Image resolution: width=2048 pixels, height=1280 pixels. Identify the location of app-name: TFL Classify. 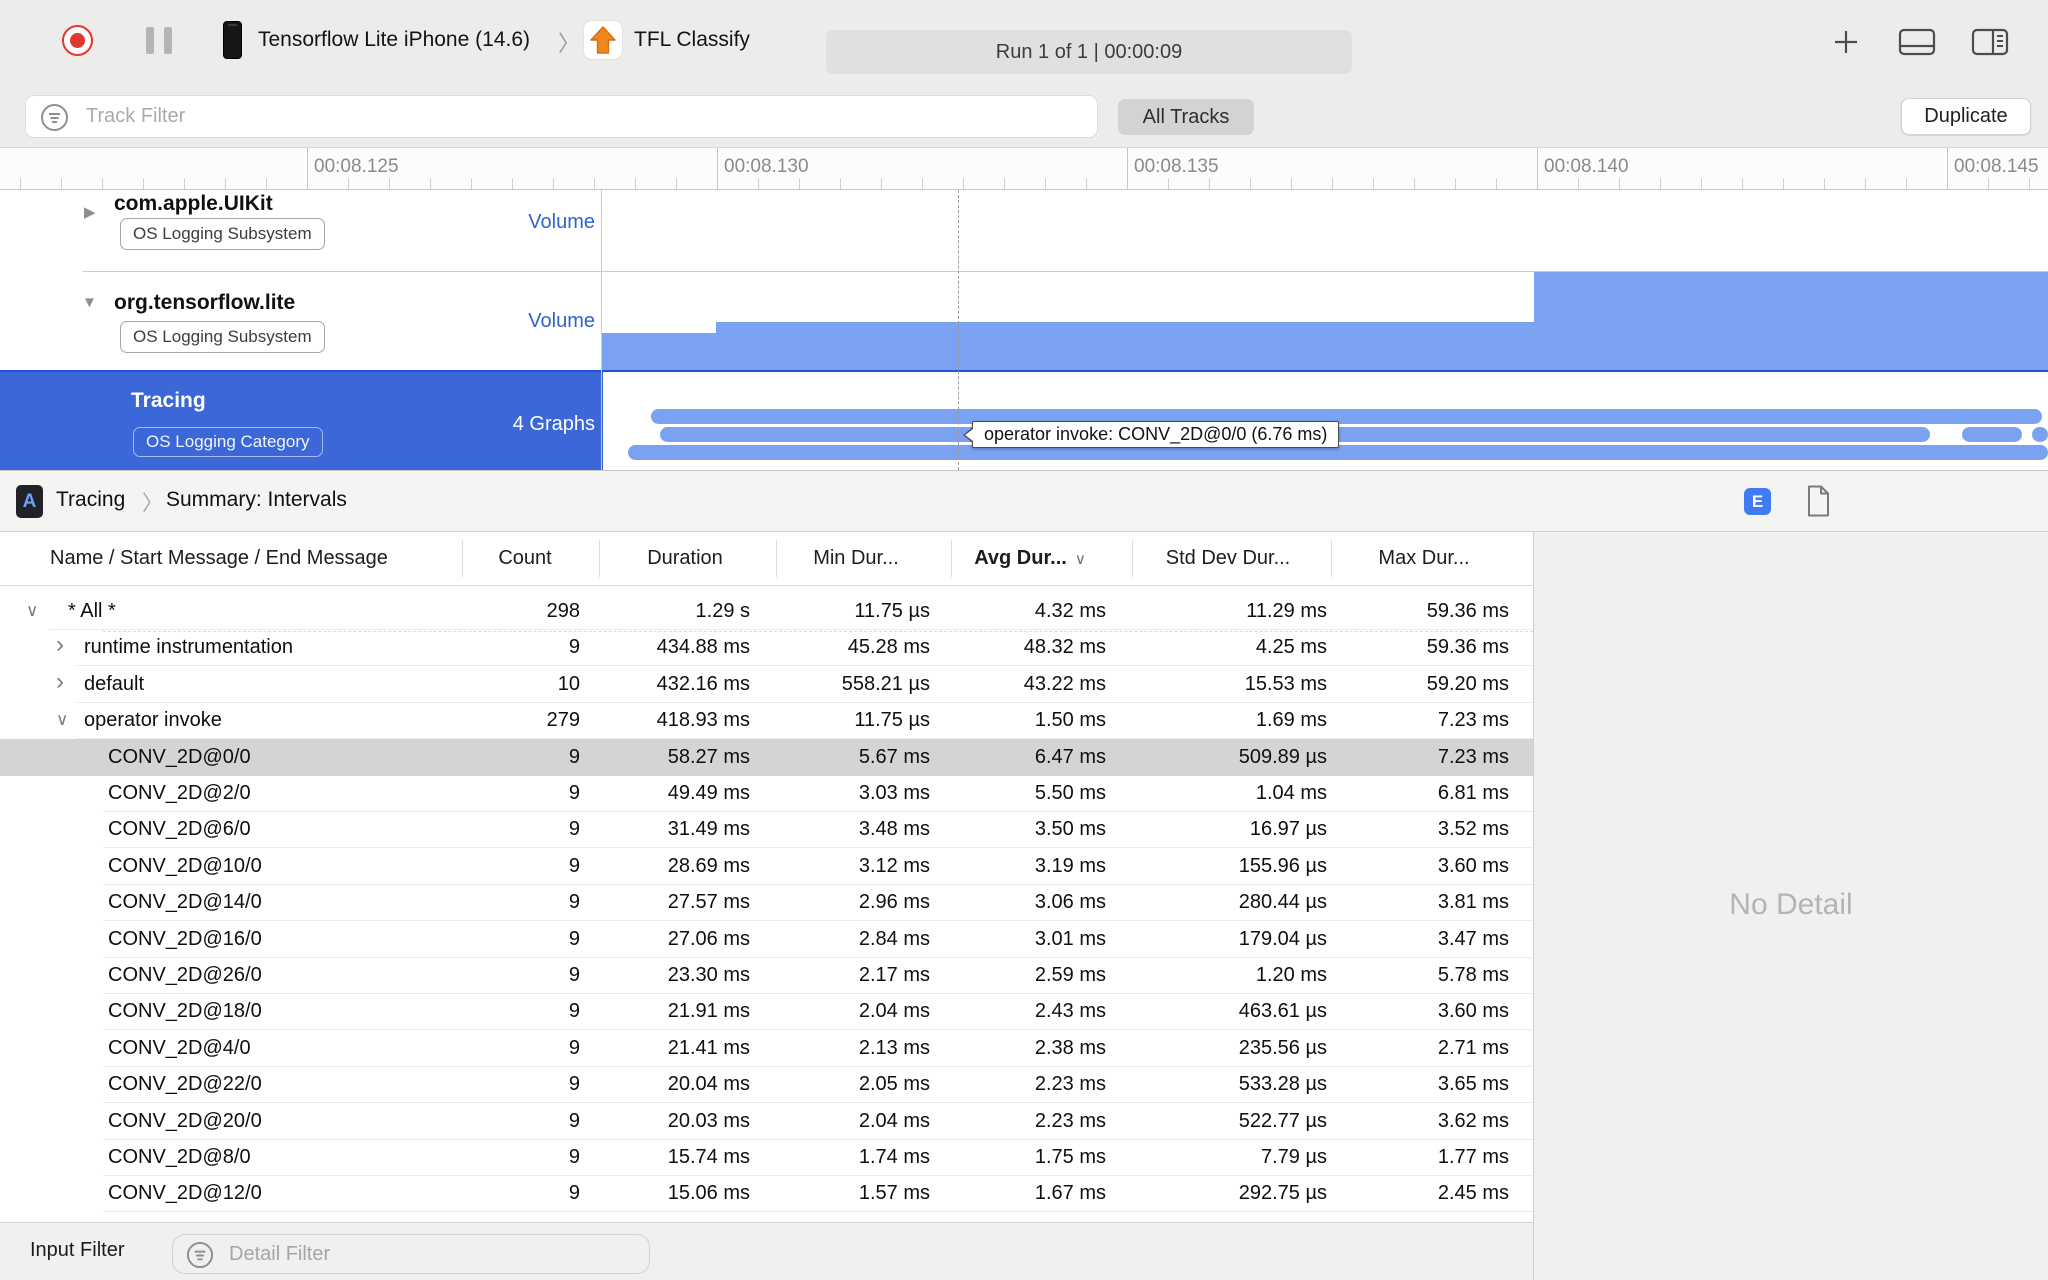
(692, 40).